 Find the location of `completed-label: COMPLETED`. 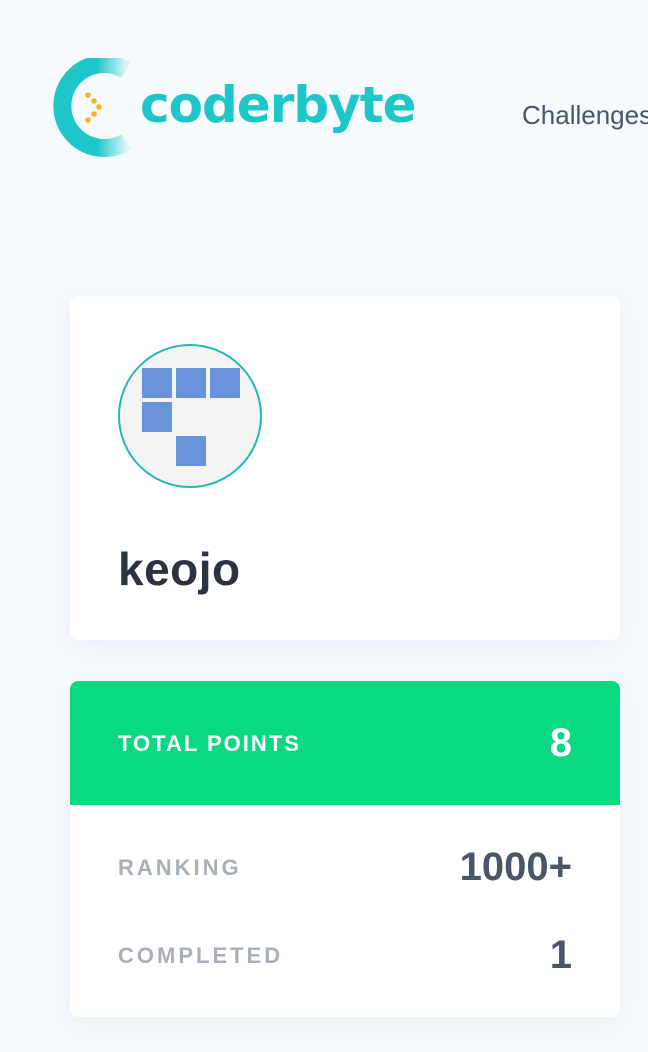

completed-label: COMPLETED is located at coordinates (201, 955).